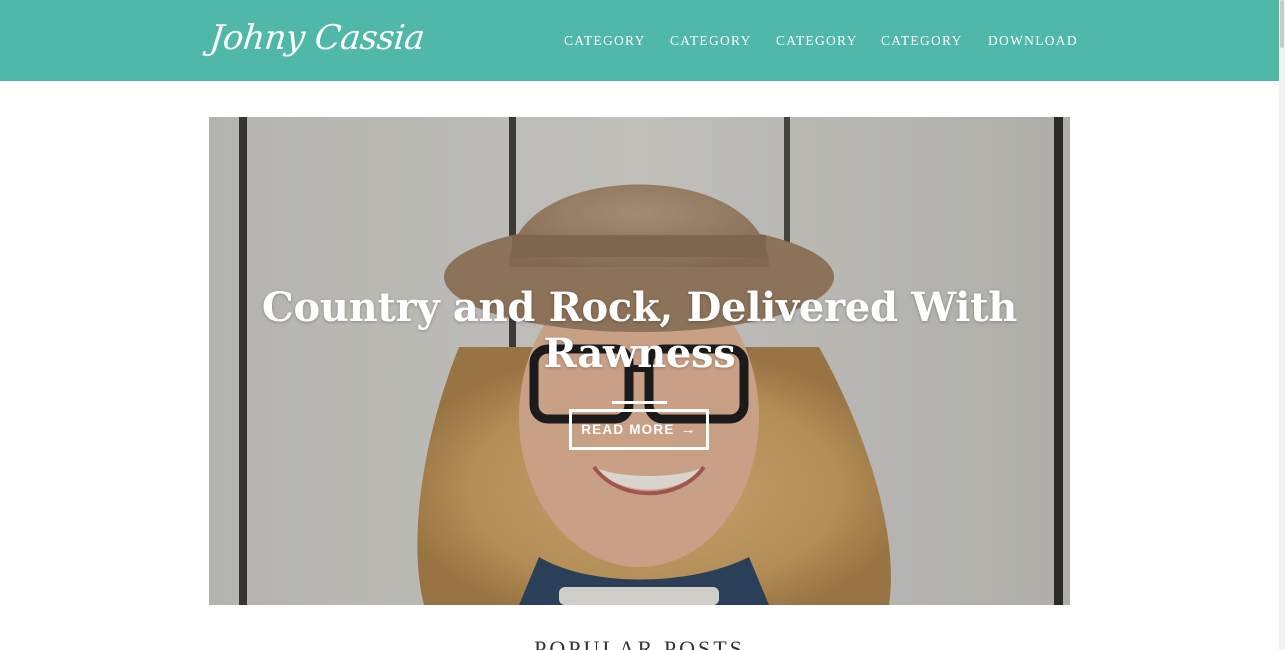  What do you see at coordinates (1282, 325) in the screenshot?
I see `page-scrollbar` at bounding box center [1282, 325].